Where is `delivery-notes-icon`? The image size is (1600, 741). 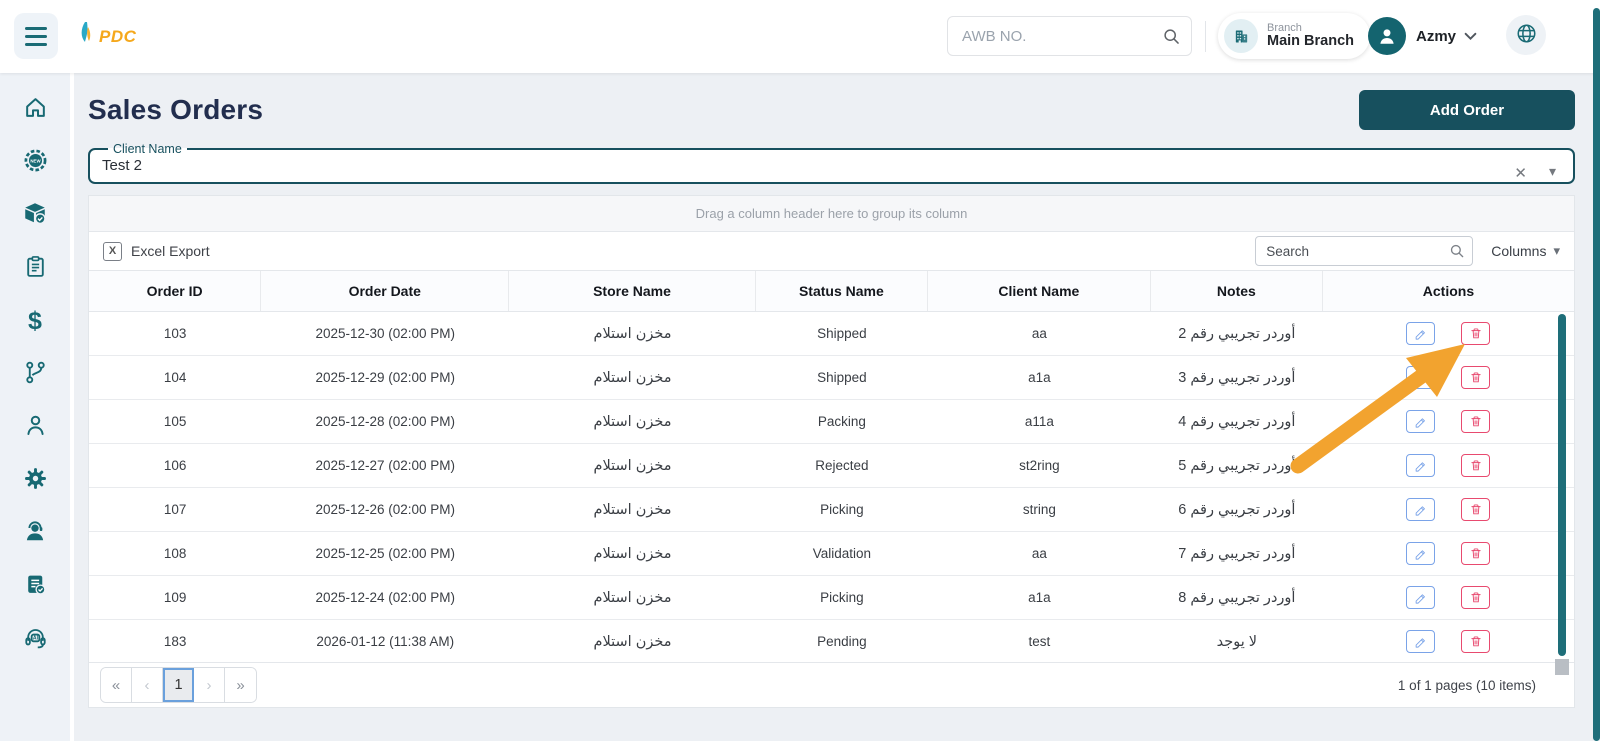
delivery-notes-icon is located at coordinates (35, 587).